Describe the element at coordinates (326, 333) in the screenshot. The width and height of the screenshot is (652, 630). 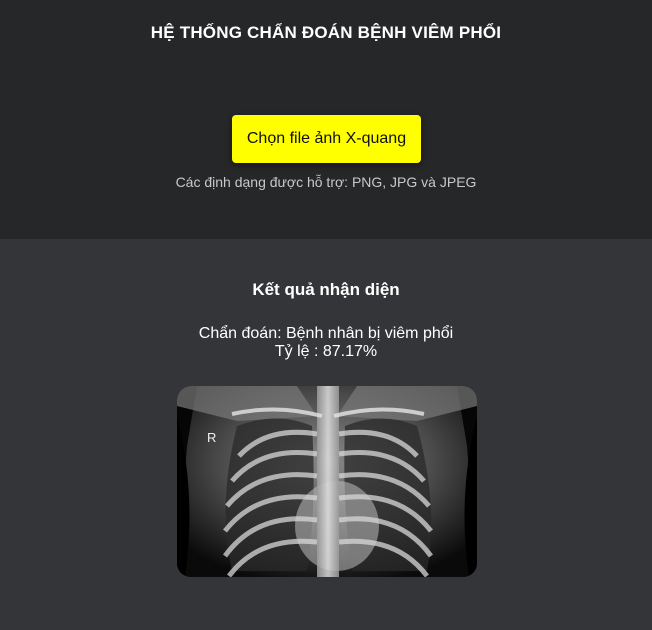
I see `diagnosis-text: Chẩn đoán: Bệnh nhân bị viêm phổi` at that location.